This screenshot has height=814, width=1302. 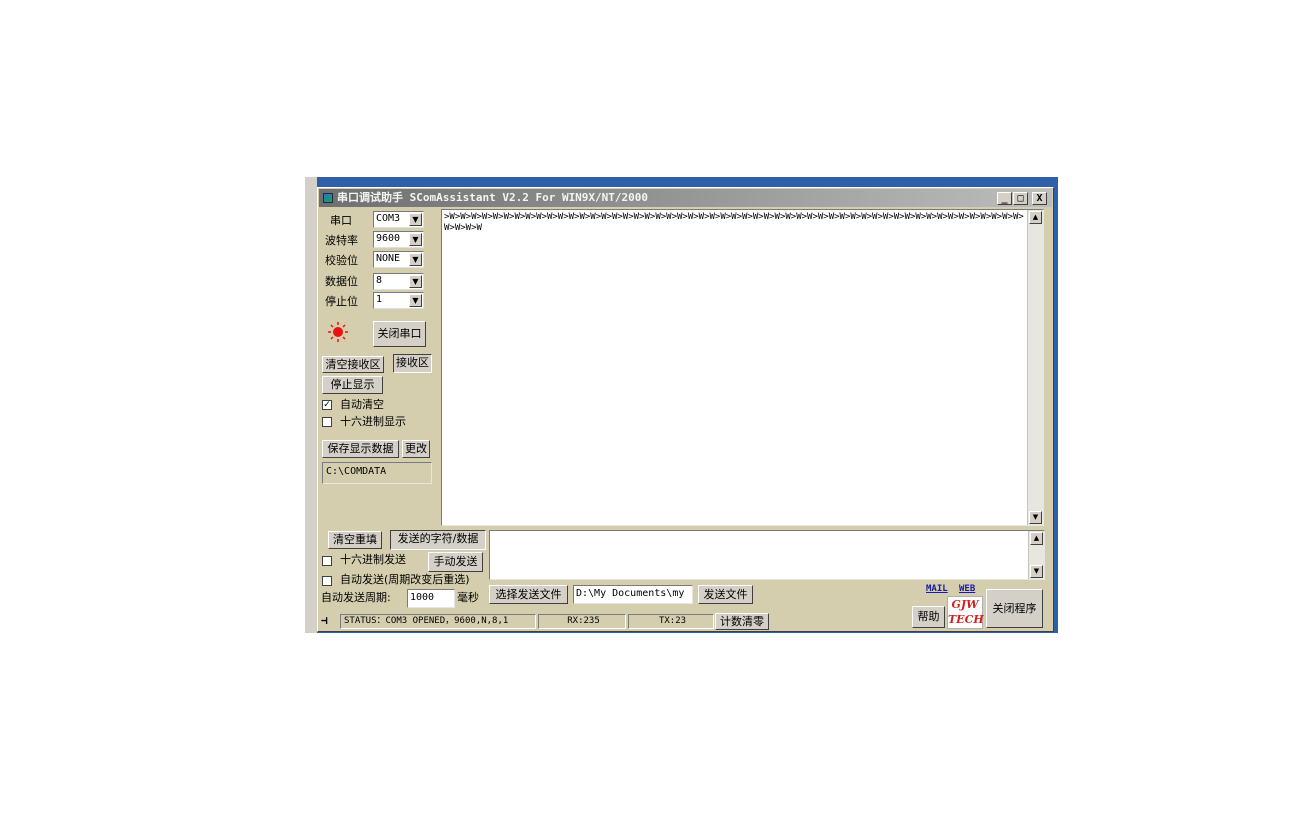 I want to click on send-file-button: 发送文件, so click(x=725, y=594).